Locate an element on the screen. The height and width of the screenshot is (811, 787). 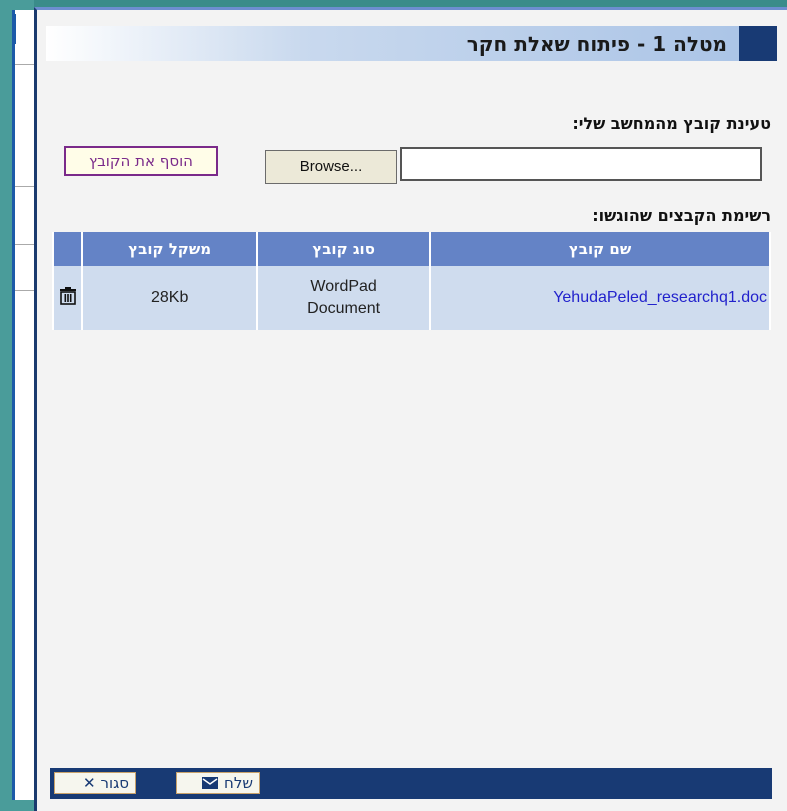
envelope-icon is located at coordinates (210, 783).